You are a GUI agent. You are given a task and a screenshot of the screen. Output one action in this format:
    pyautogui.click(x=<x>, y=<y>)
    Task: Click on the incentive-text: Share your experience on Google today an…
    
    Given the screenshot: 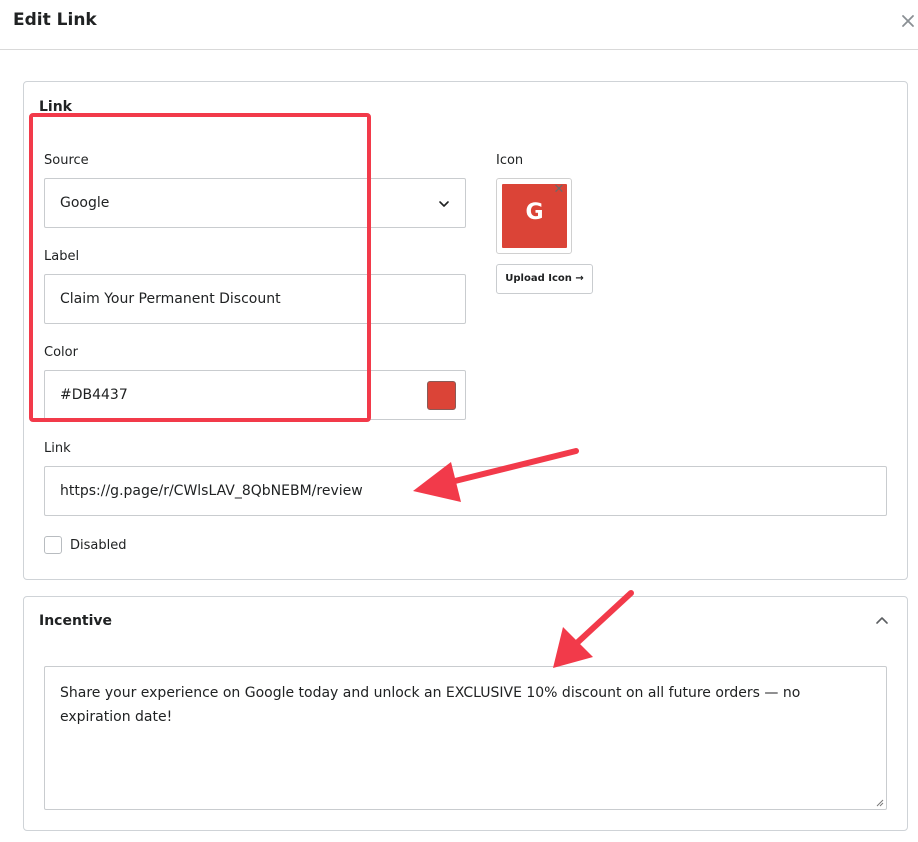 What is the action you would take?
    pyautogui.click(x=430, y=705)
    